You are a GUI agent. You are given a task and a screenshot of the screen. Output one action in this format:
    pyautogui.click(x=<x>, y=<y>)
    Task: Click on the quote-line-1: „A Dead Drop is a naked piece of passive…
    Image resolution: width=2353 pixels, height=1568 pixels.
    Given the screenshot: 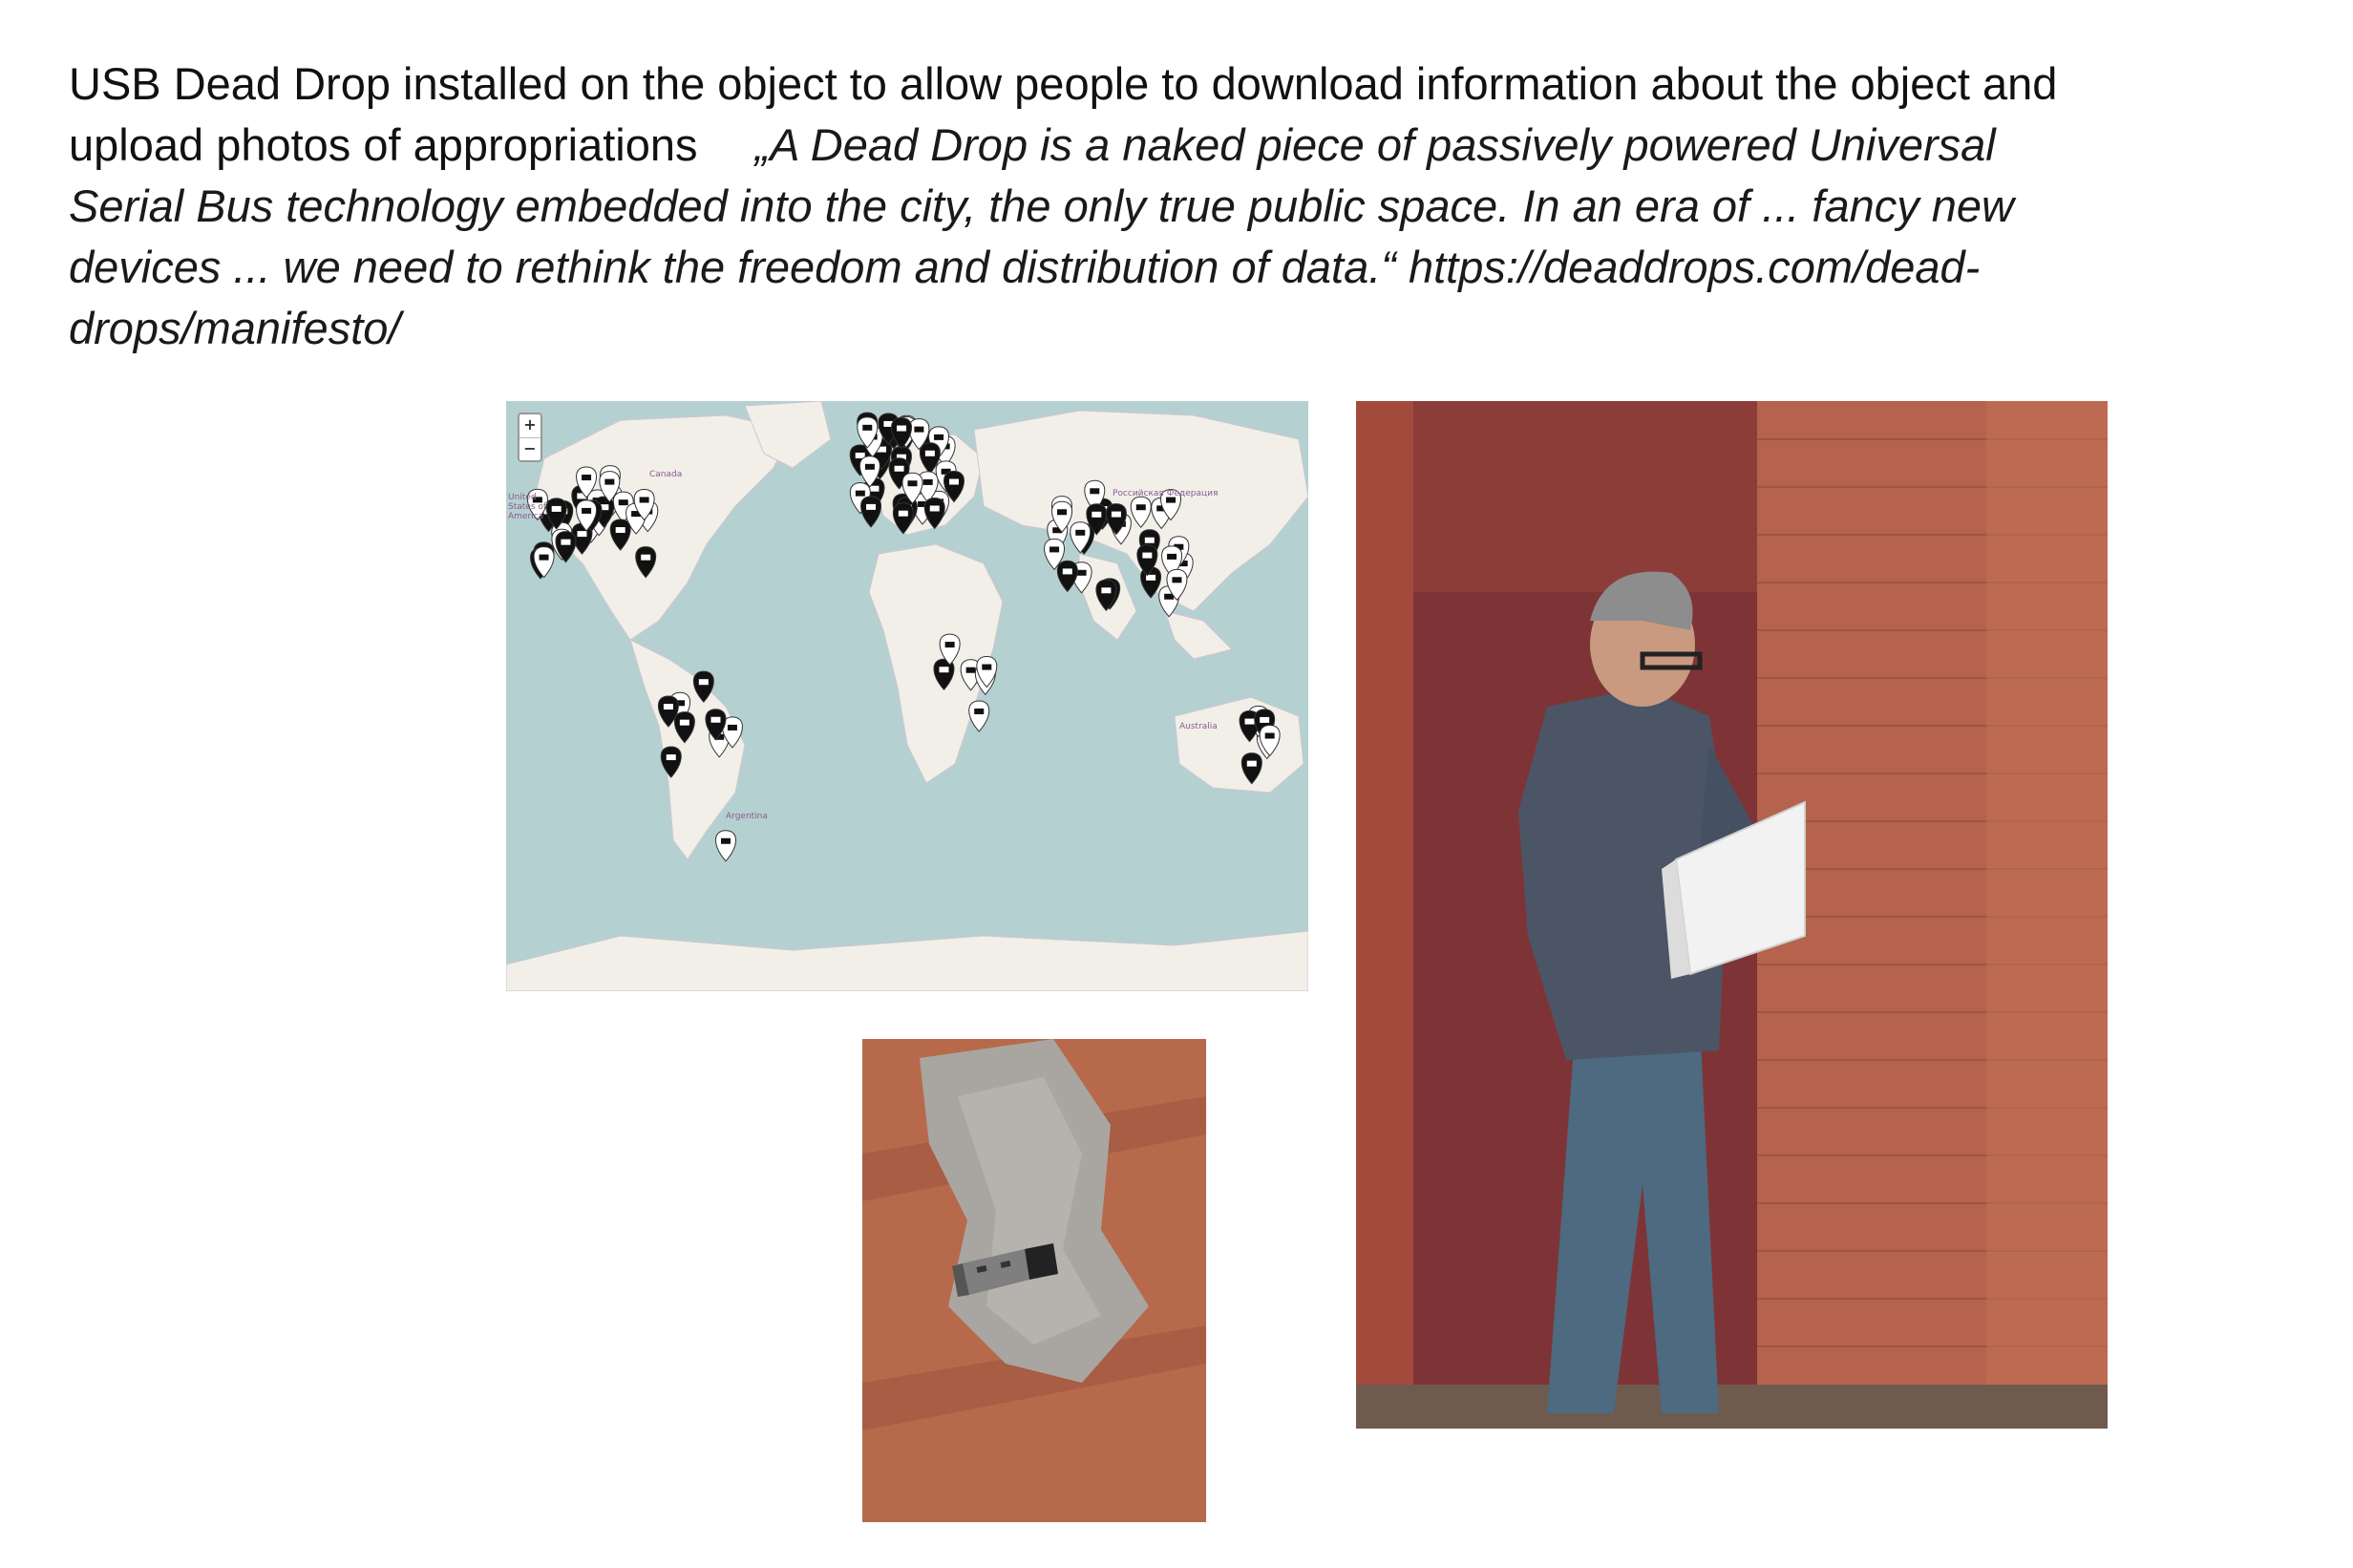 What is the action you would take?
    pyautogui.click(x=1375, y=144)
    